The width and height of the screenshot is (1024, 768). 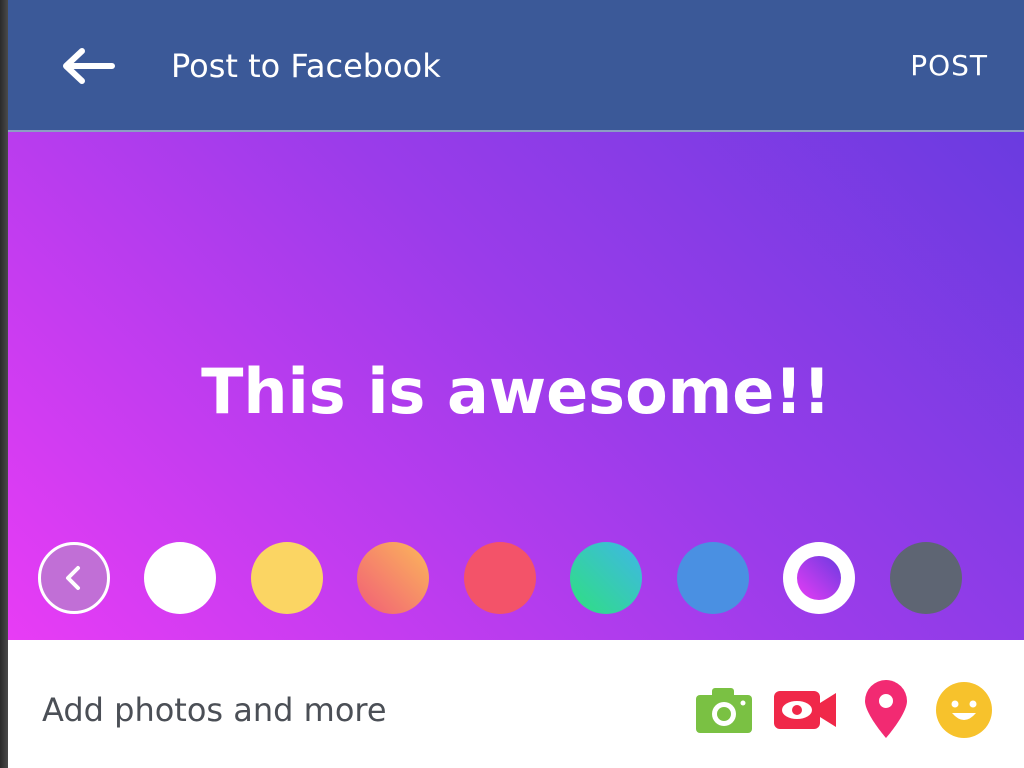 I want to click on selected-swatch-inner, so click(x=819, y=578).